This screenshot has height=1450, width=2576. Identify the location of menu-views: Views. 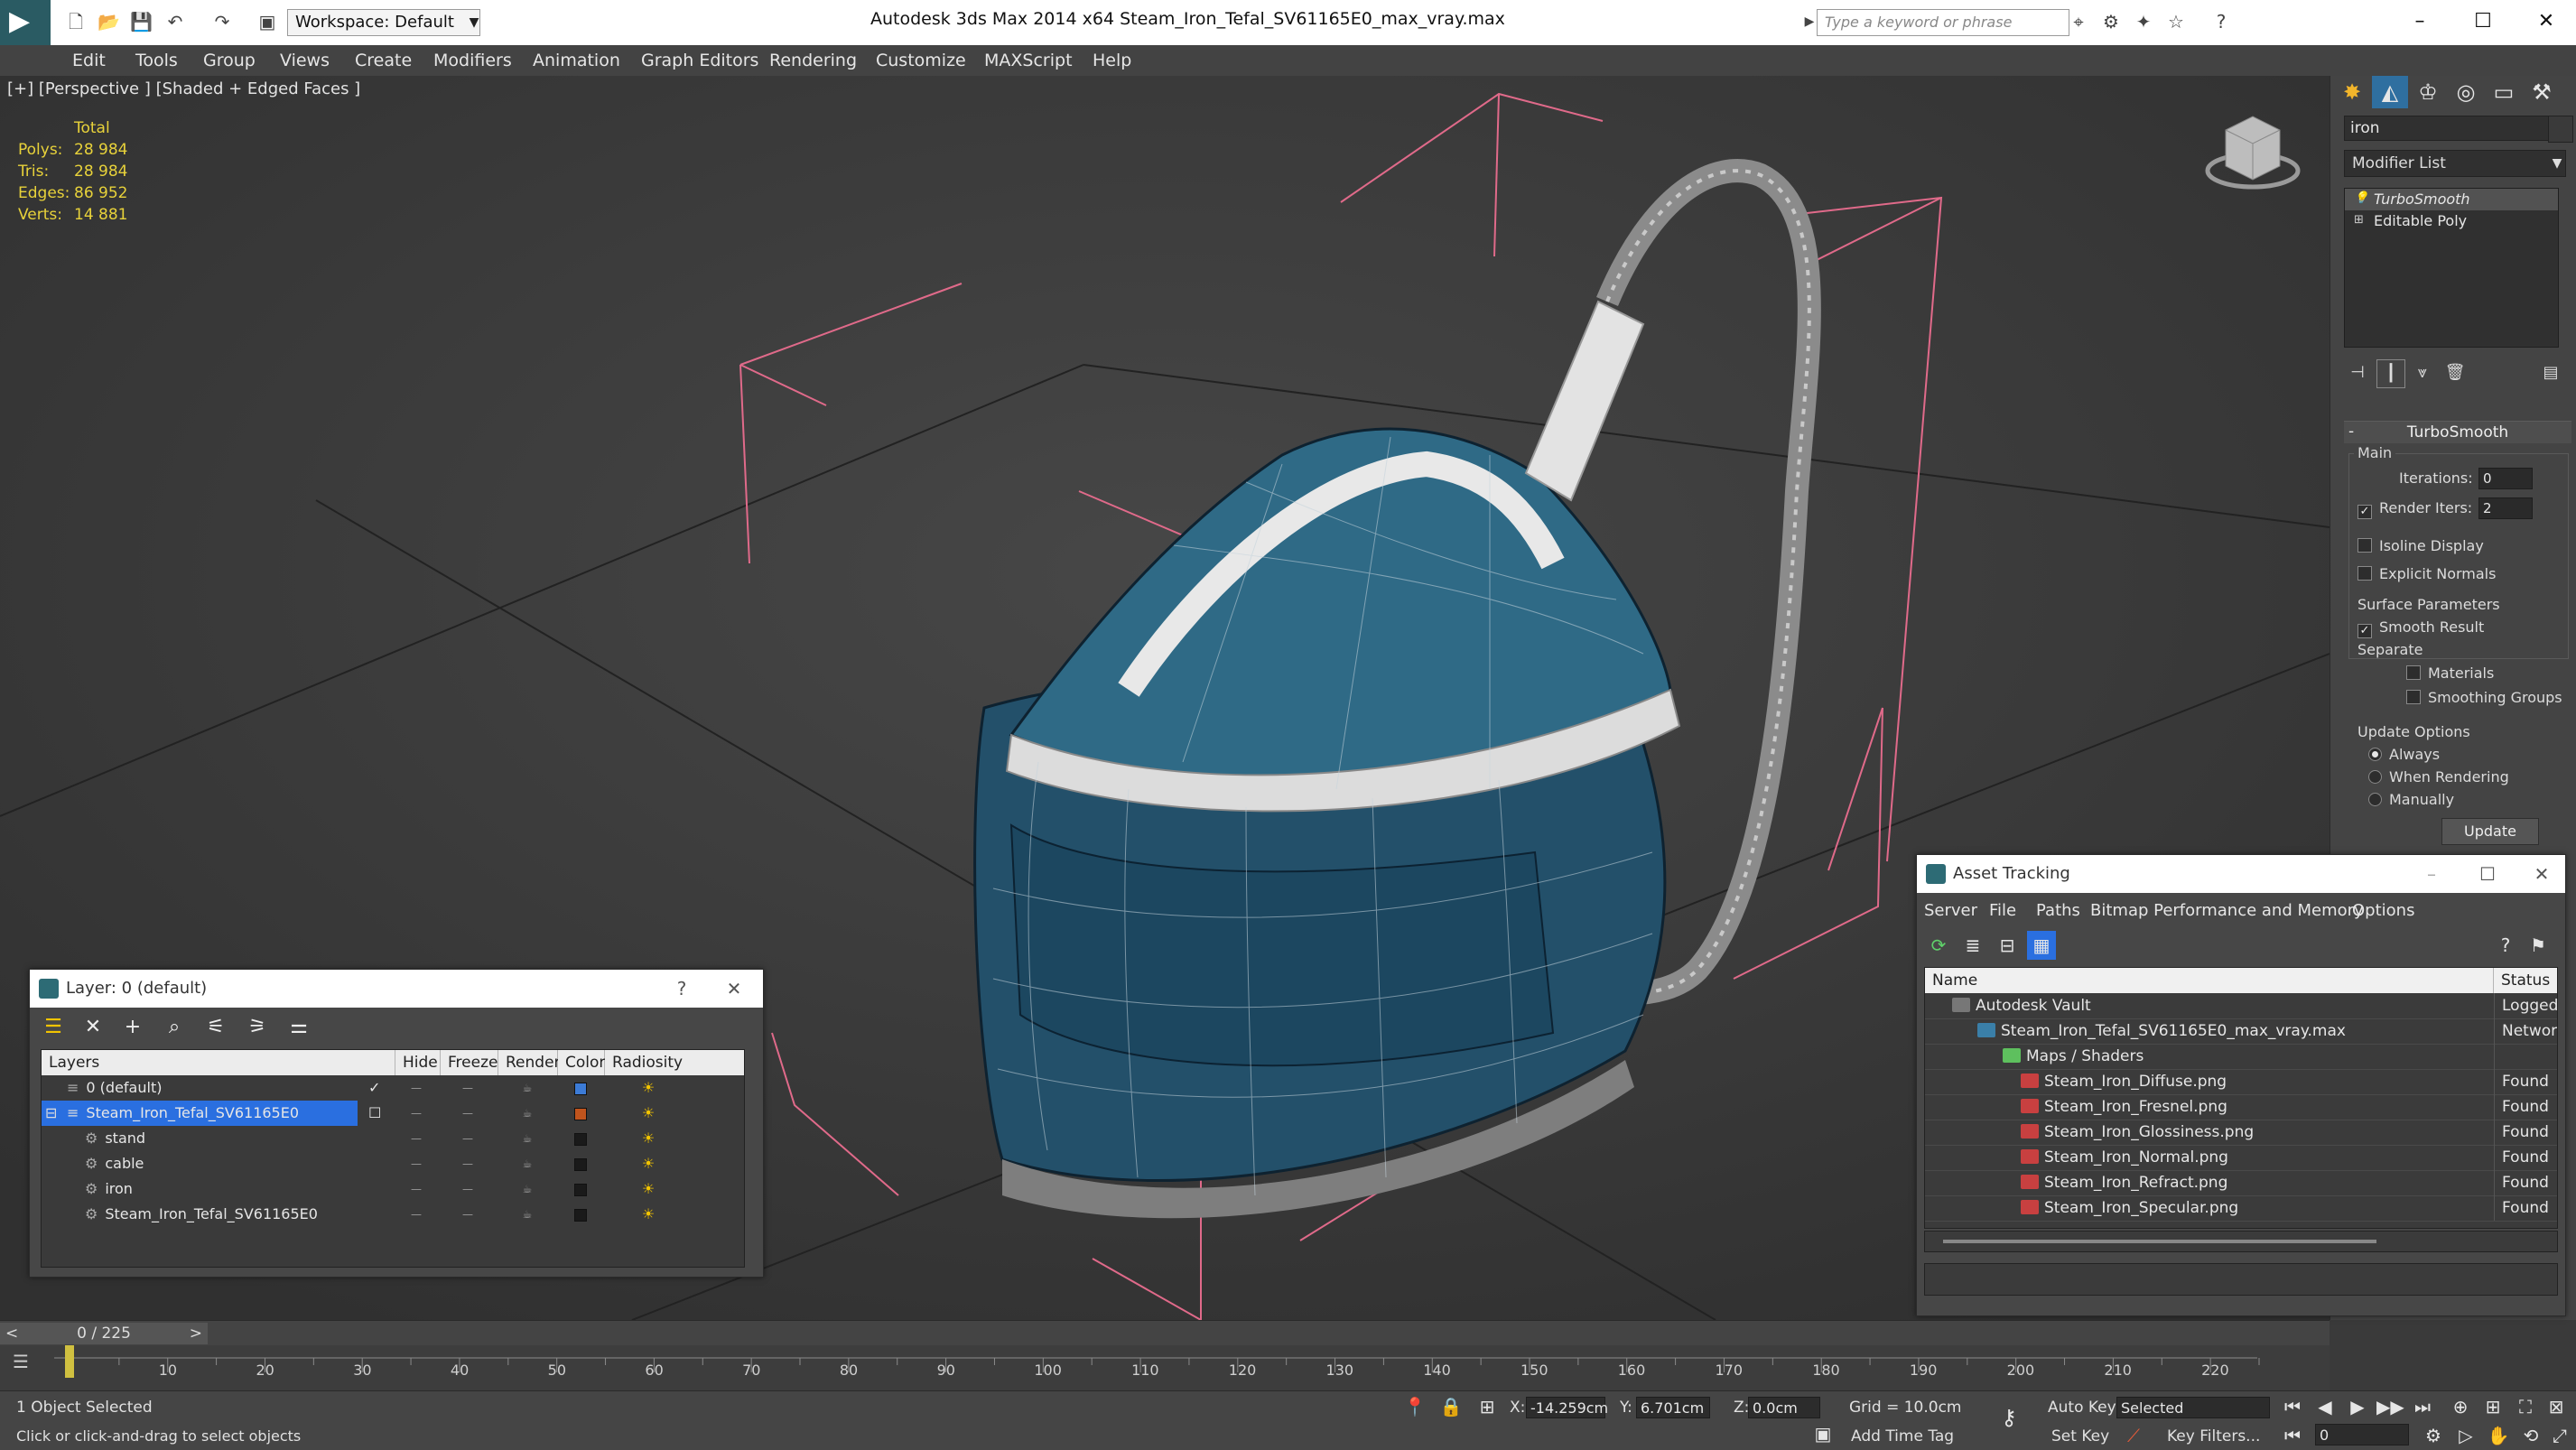
(305, 60).